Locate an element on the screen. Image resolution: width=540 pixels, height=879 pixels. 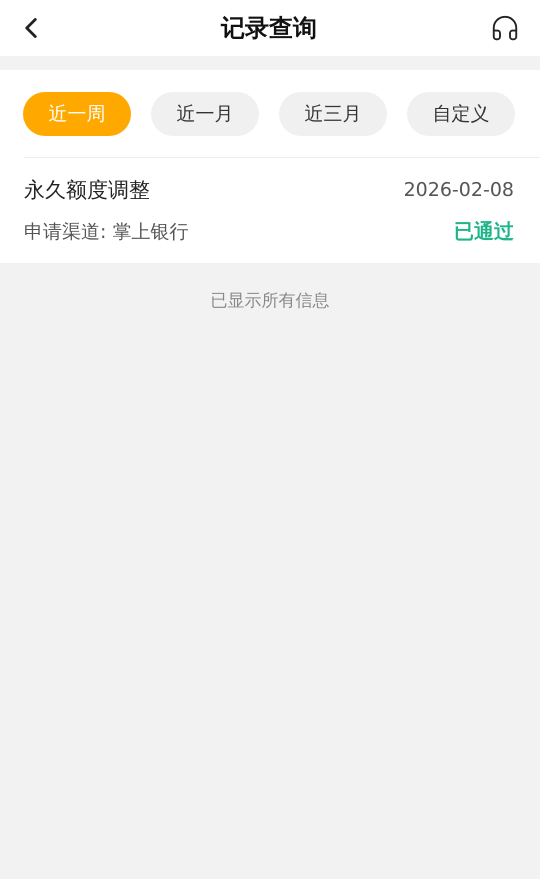
filter-tab: 近三月 is located at coordinates (333, 114).